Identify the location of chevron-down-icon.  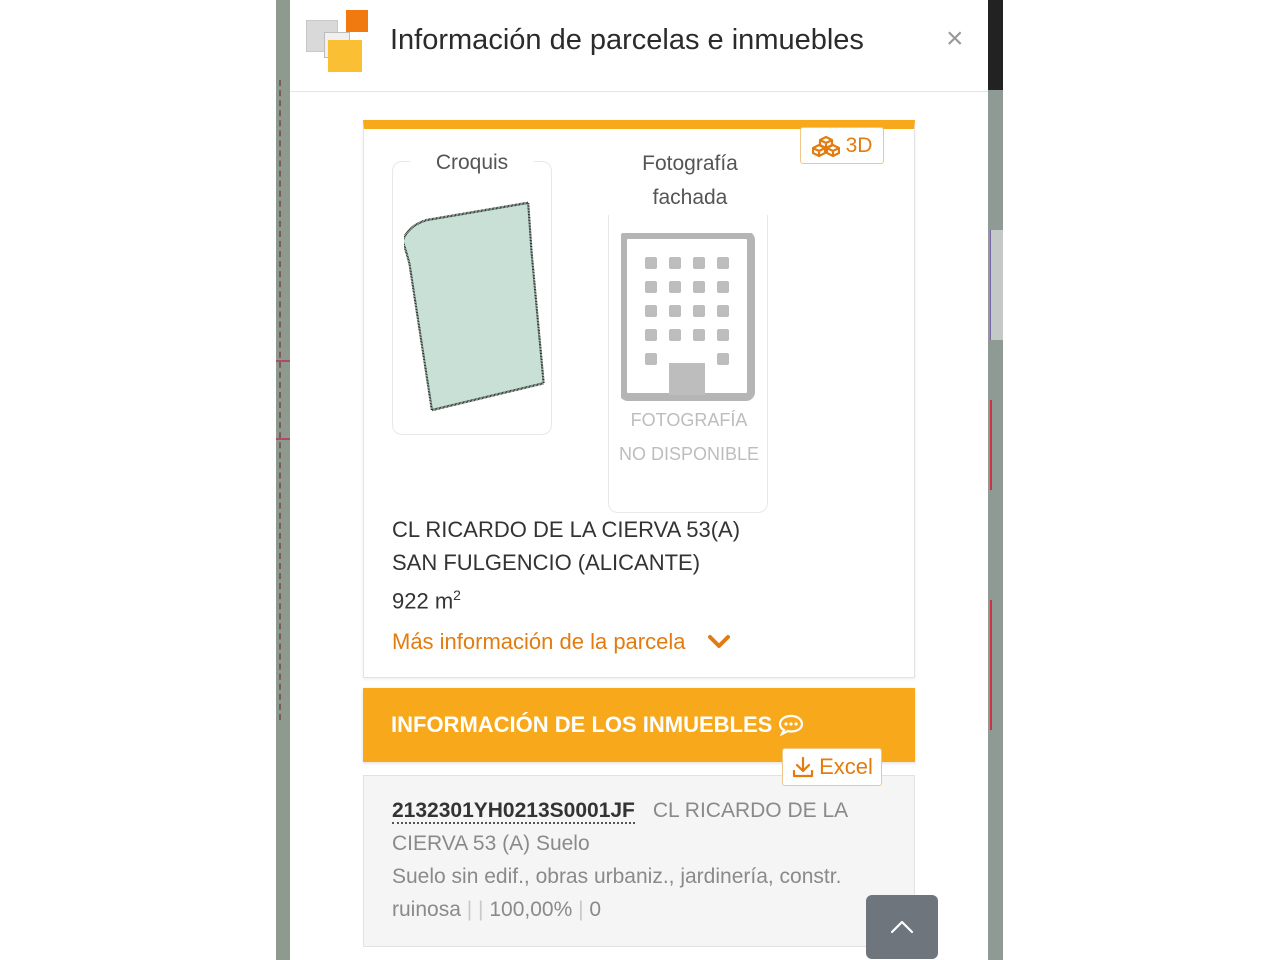
(719, 641).